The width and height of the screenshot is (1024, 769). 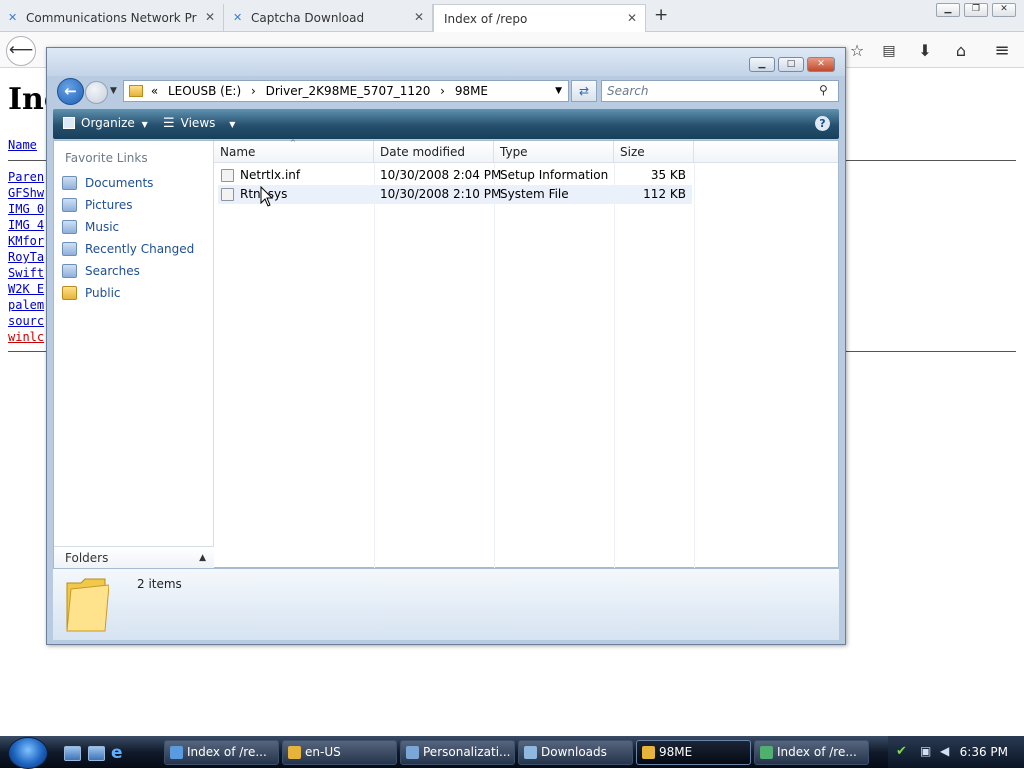 What do you see at coordinates (204, 91) in the screenshot?
I see `breadcrumb-drive: LEOUSB (E:)` at bounding box center [204, 91].